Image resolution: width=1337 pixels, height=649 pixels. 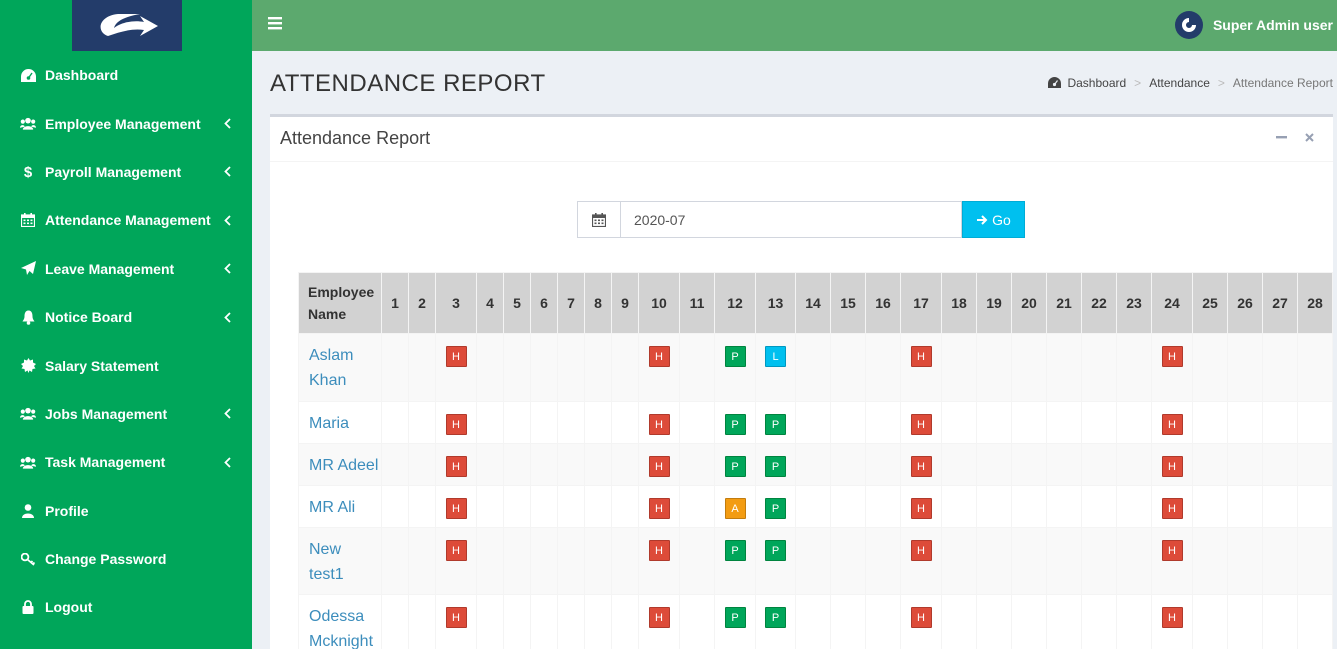 I want to click on collapse-icon, so click(x=1281, y=137).